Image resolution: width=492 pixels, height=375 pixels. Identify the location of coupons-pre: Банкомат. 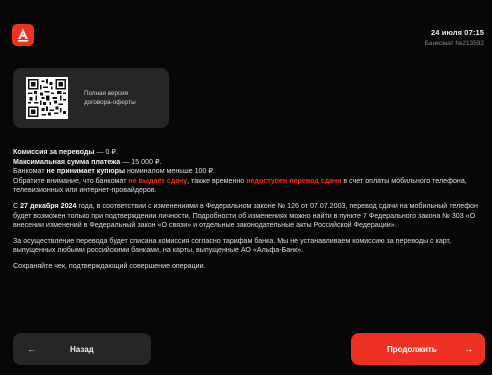
(30, 171).